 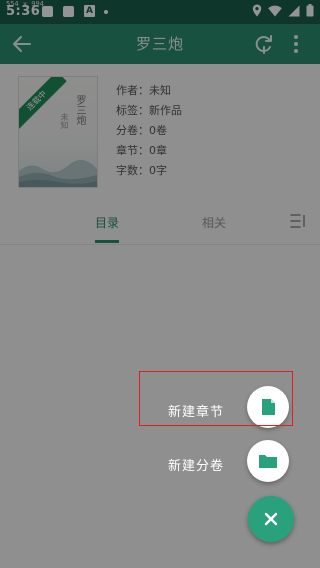 What do you see at coordinates (196, 464) in the screenshot?
I see `new-volume-label: 新建分卷` at bounding box center [196, 464].